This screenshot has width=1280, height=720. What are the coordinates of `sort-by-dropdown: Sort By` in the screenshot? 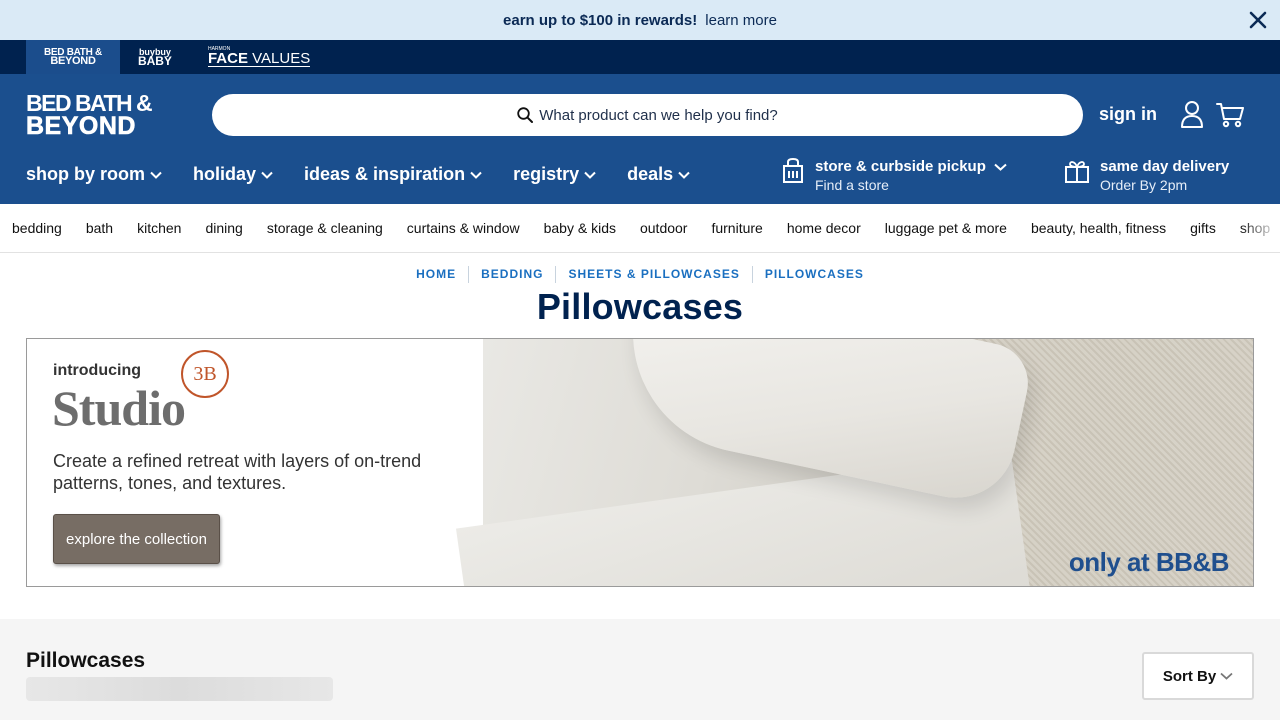 It's located at (1198, 676).